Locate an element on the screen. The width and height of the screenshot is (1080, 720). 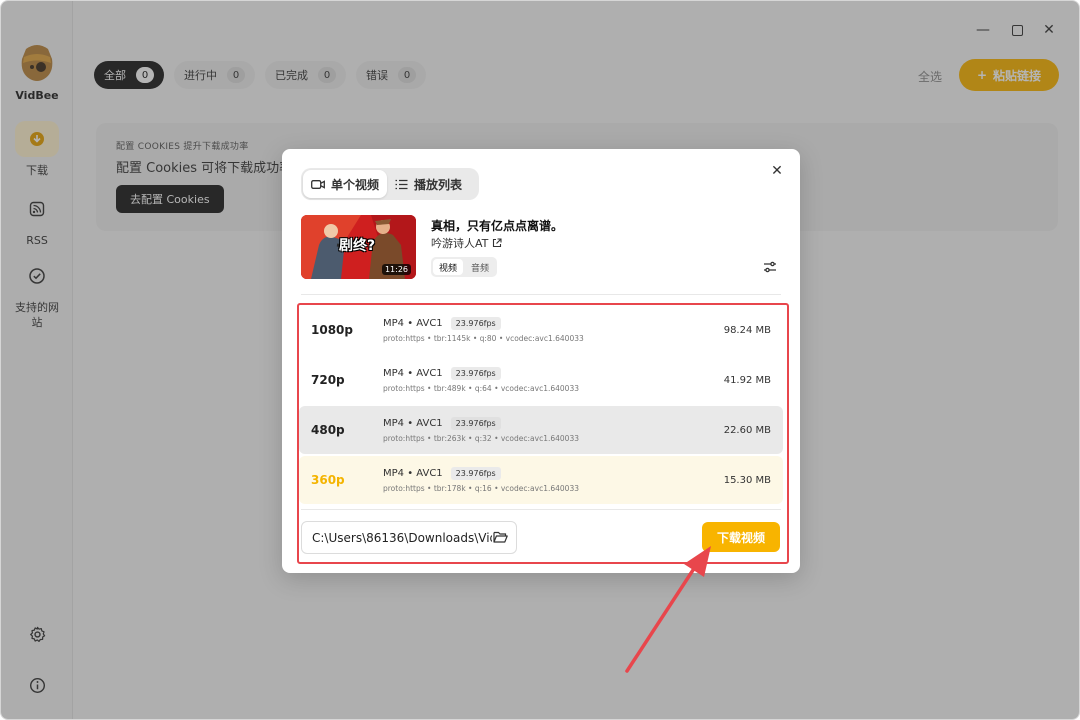
tab-video: 视频 is located at coordinates (448, 267).